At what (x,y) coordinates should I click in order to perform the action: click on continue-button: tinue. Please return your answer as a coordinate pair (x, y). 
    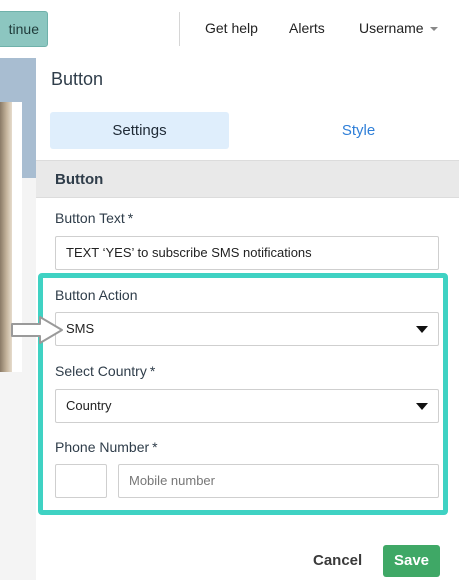
    Looking at the image, I should click on (24, 29).